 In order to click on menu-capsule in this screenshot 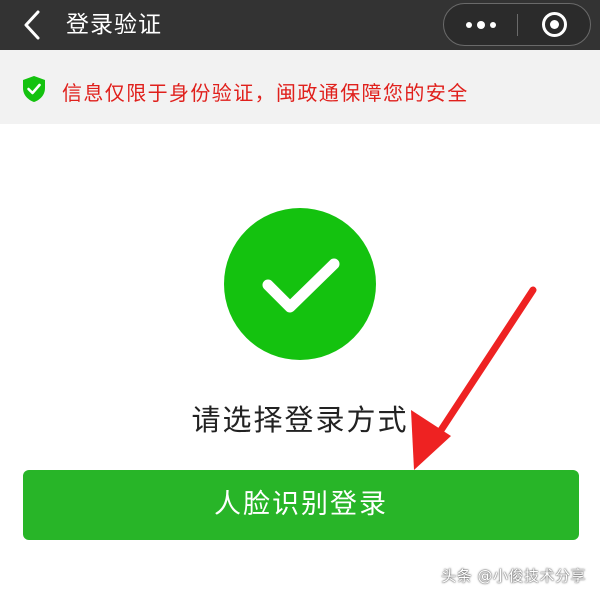, I will do `click(517, 24)`.